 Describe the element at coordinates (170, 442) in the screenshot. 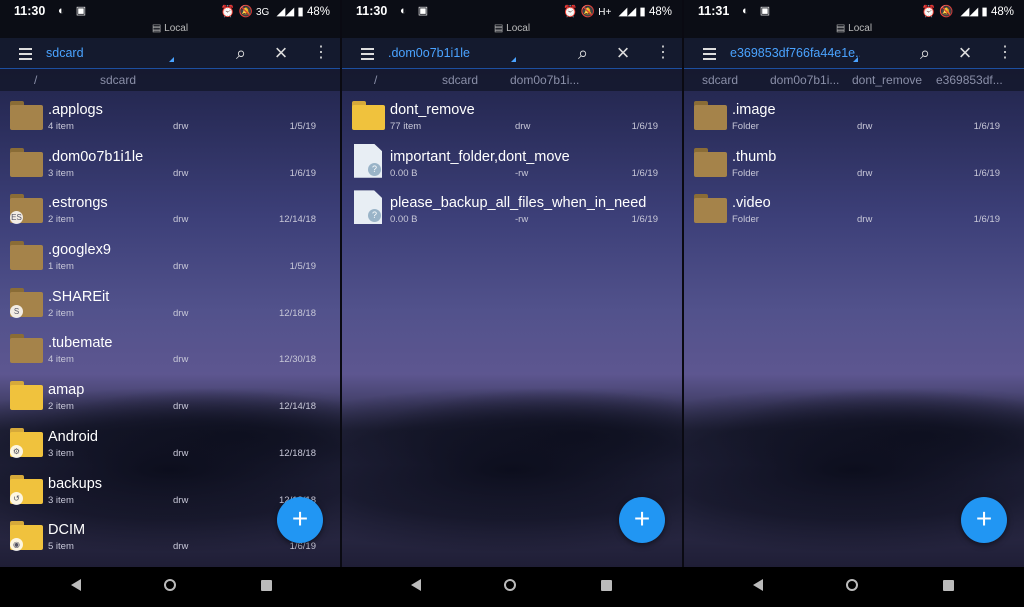

I see `list-item: ⚙ Android 3 item drw 12/18/18` at that location.